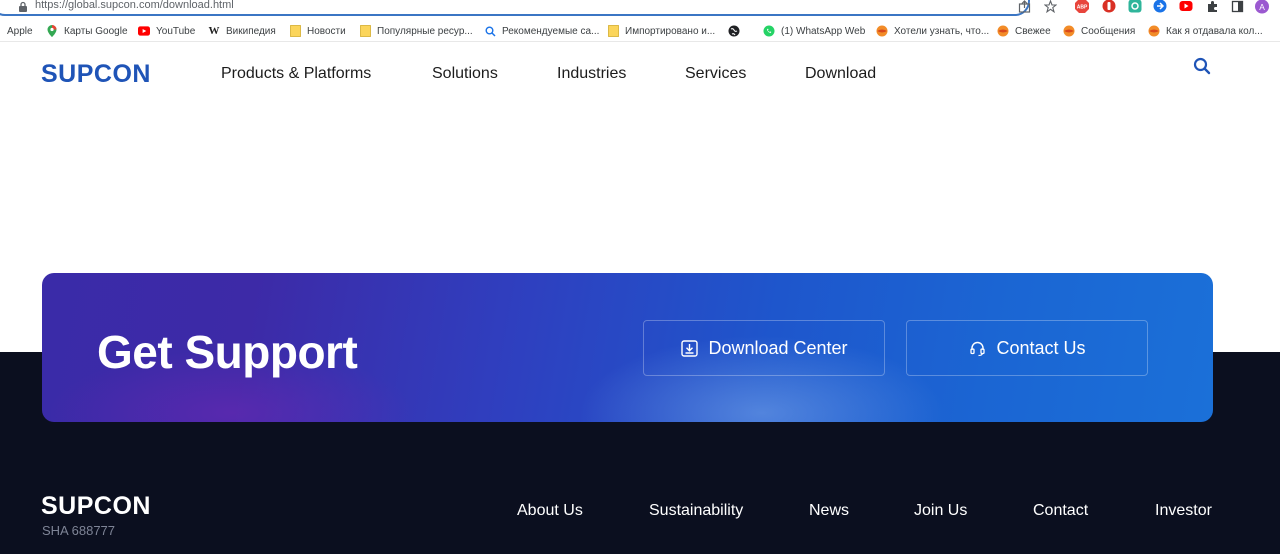 The width and height of the screenshot is (1280, 554). I want to click on bookmark-label: Википедия, so click(251, 31).